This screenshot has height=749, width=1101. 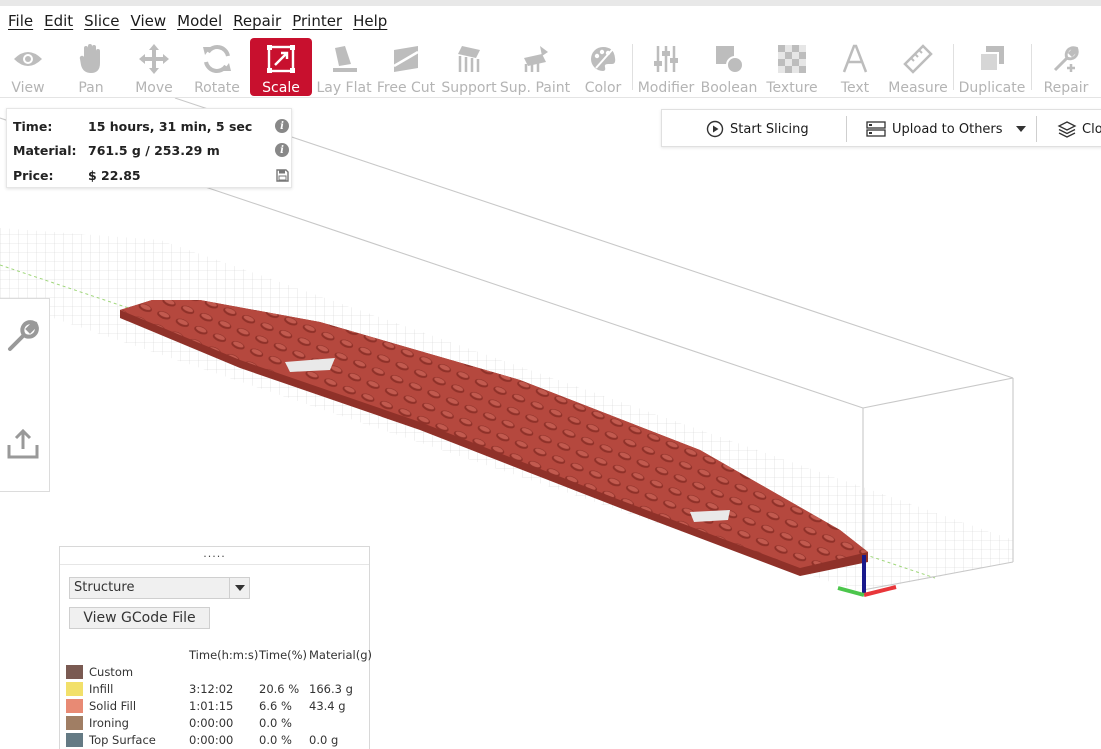 I want to click on export-button, so click(x=23, y=444).